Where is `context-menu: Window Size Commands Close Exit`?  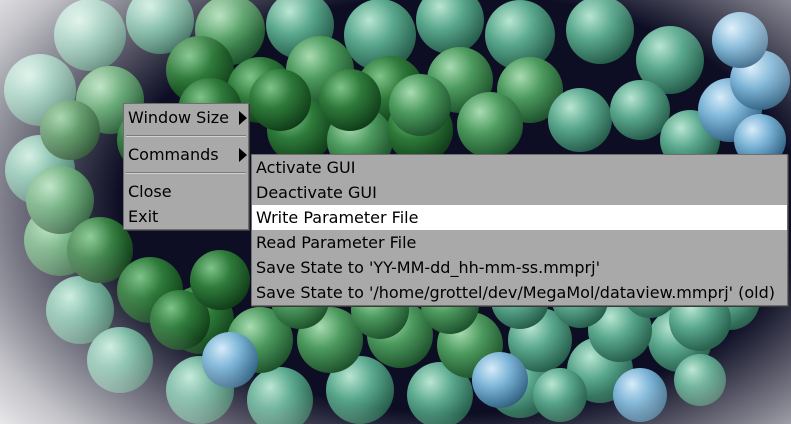 context-menu: Window Size Commands Close Exit is located at coordinates (186, 166).